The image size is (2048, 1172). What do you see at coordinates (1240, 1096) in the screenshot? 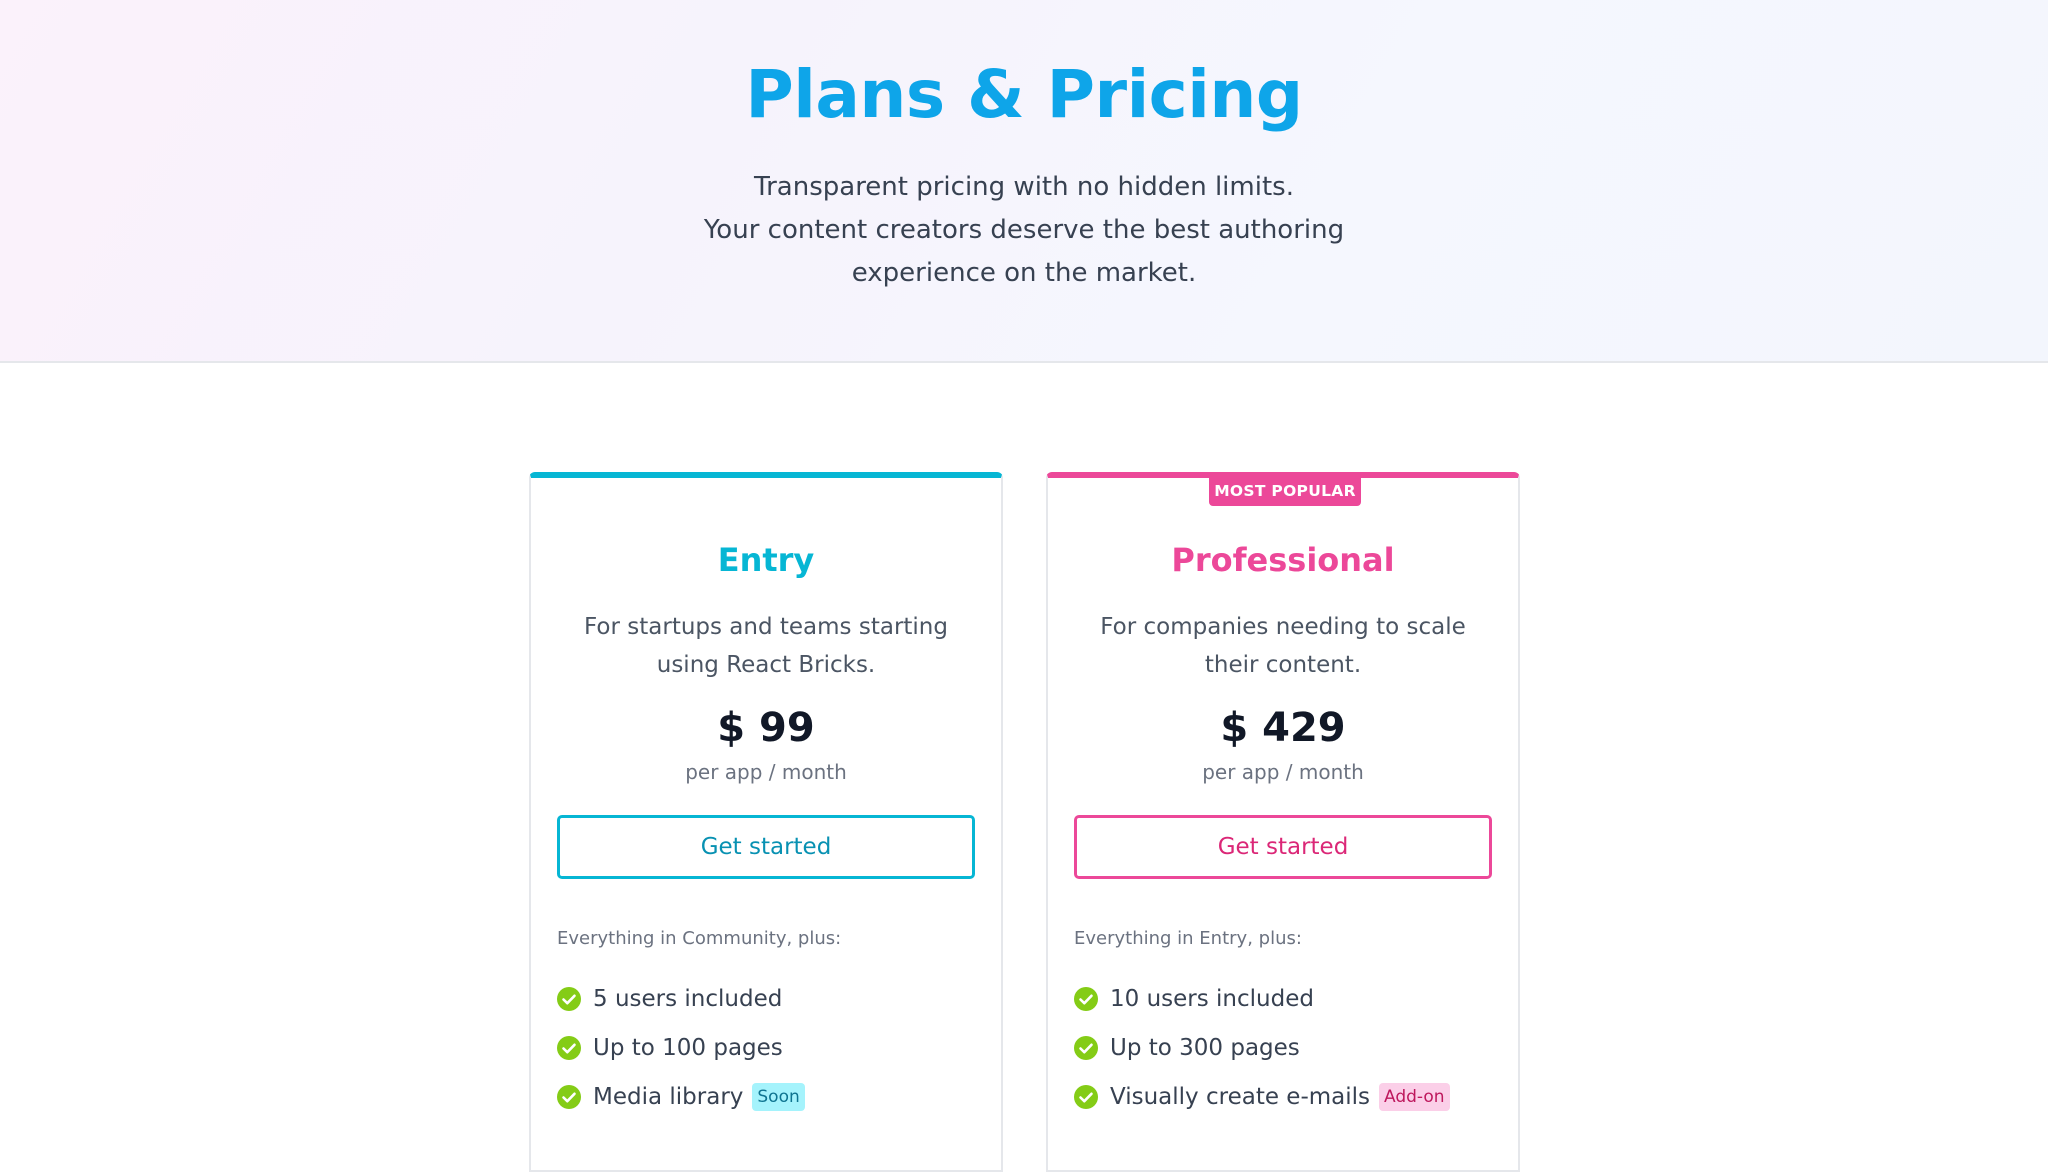
I see `feature-label: Visually create e-mails` at bounding box center [1240, 1096].